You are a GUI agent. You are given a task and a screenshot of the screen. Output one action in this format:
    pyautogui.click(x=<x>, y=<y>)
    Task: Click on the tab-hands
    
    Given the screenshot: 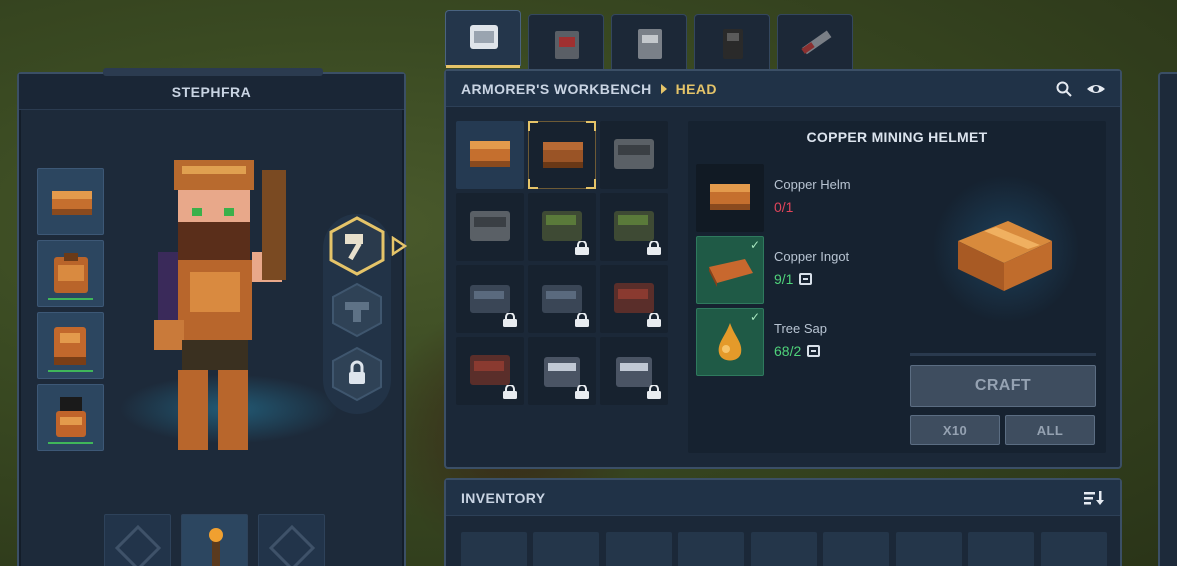 What is the action you would take?
    pyautogui.click(x=649, y=42)
    